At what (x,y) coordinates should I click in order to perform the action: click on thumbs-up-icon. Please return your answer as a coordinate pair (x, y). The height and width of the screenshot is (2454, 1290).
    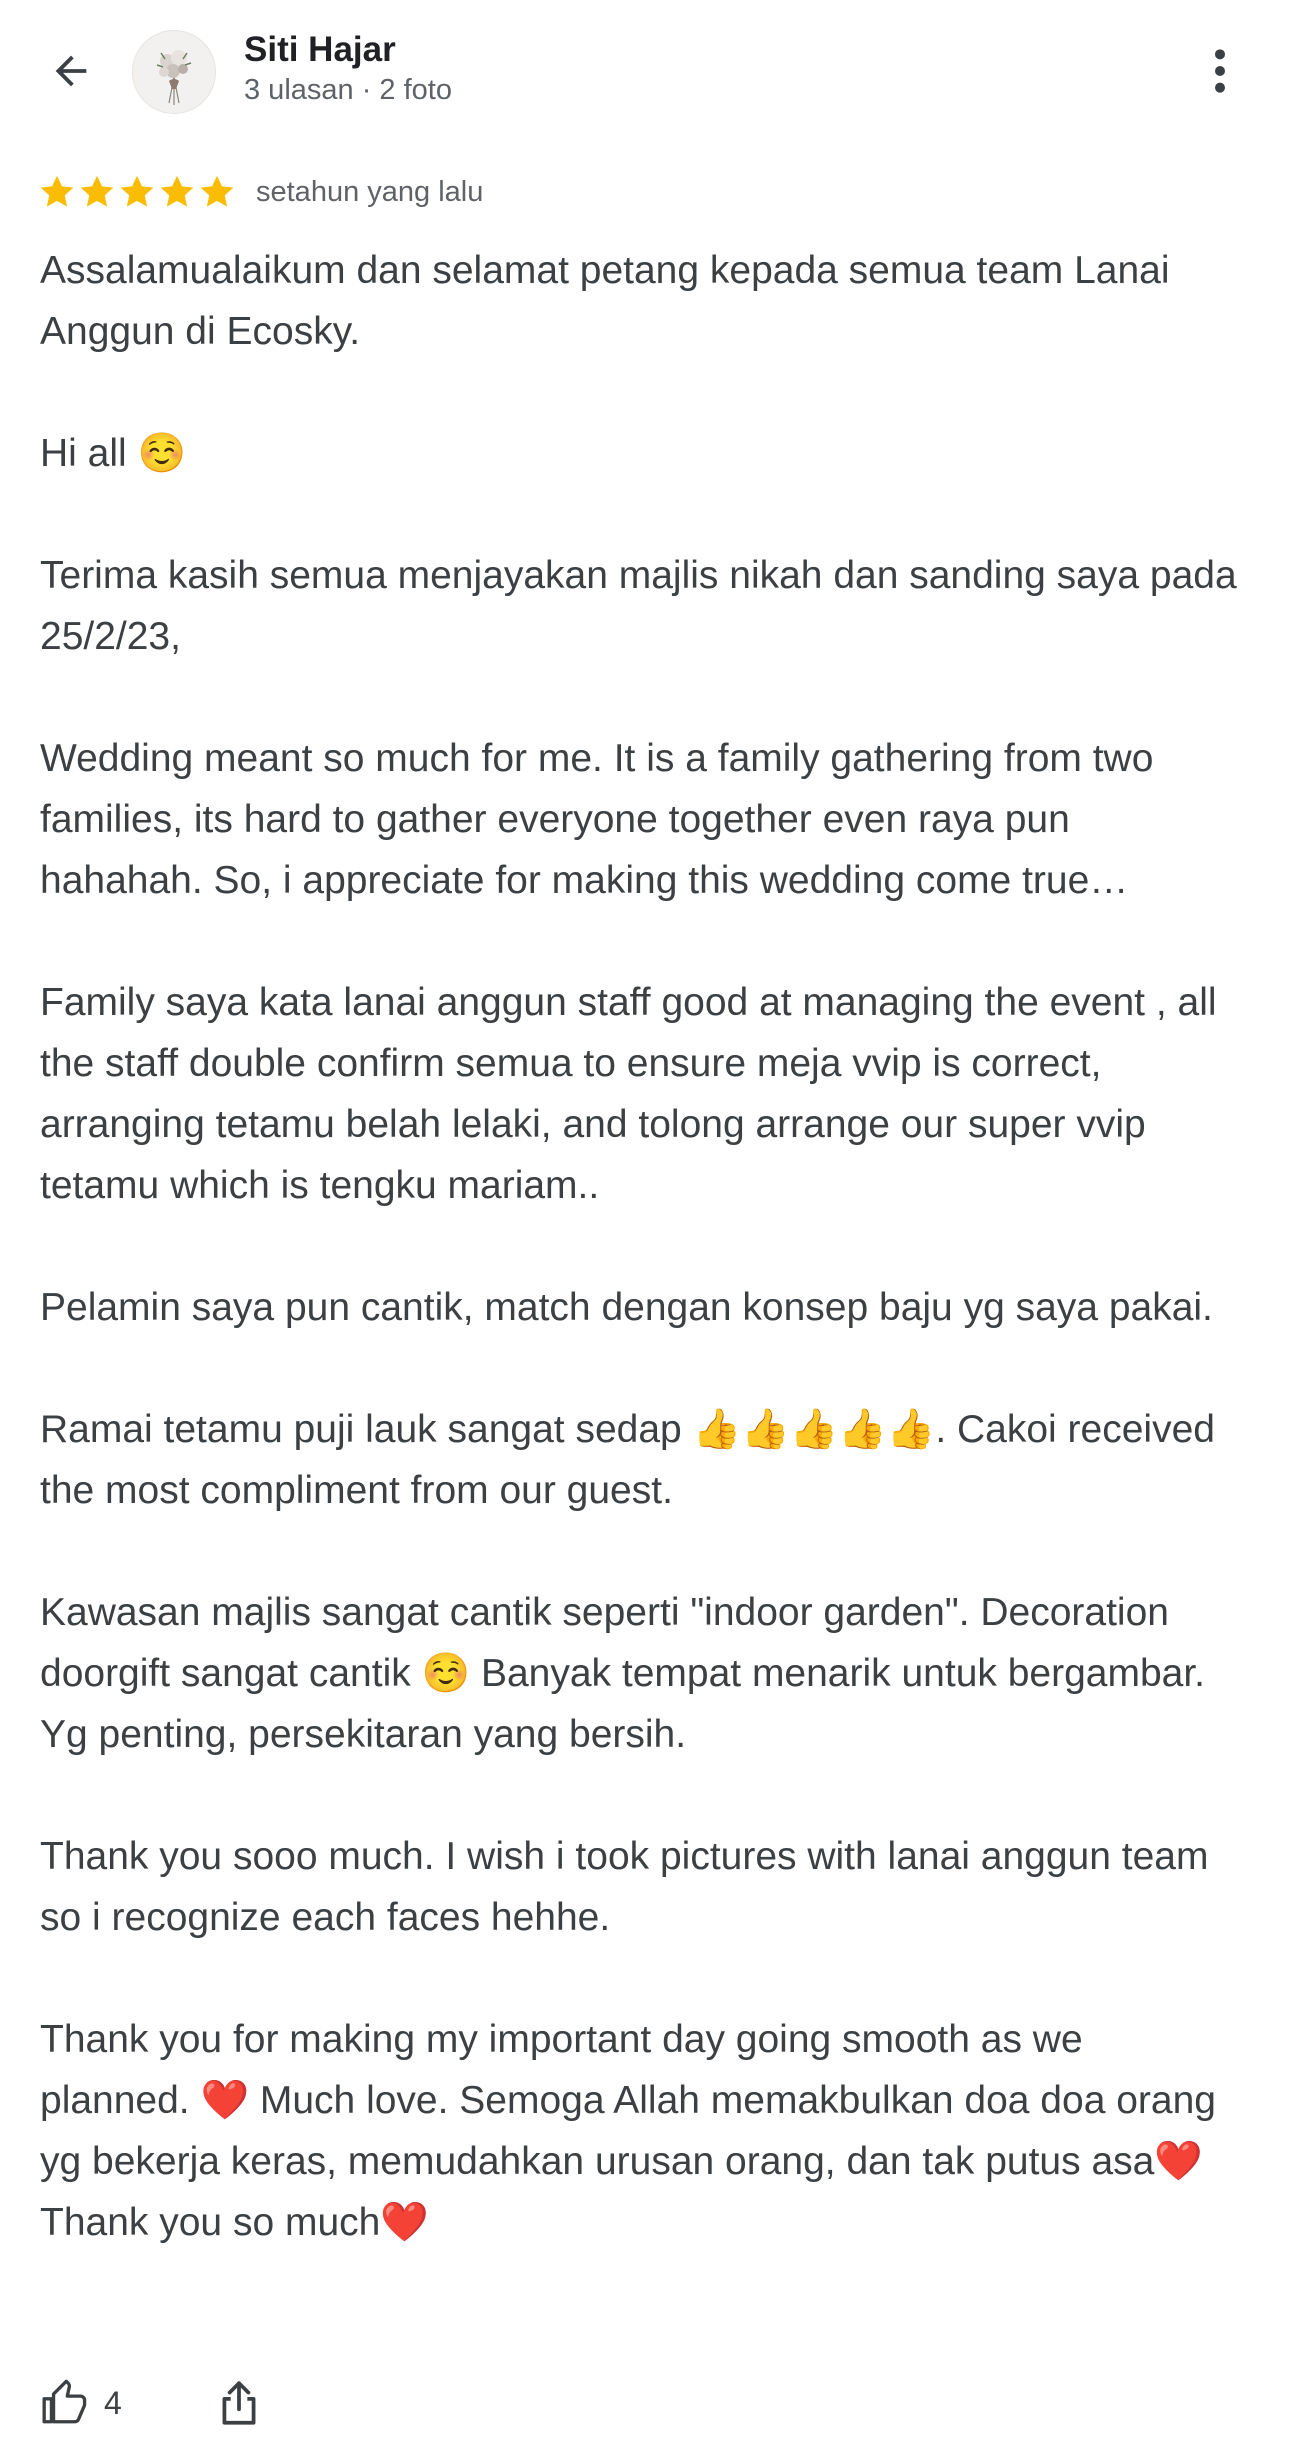
    Looking at the image, I should click on (64, 2401).